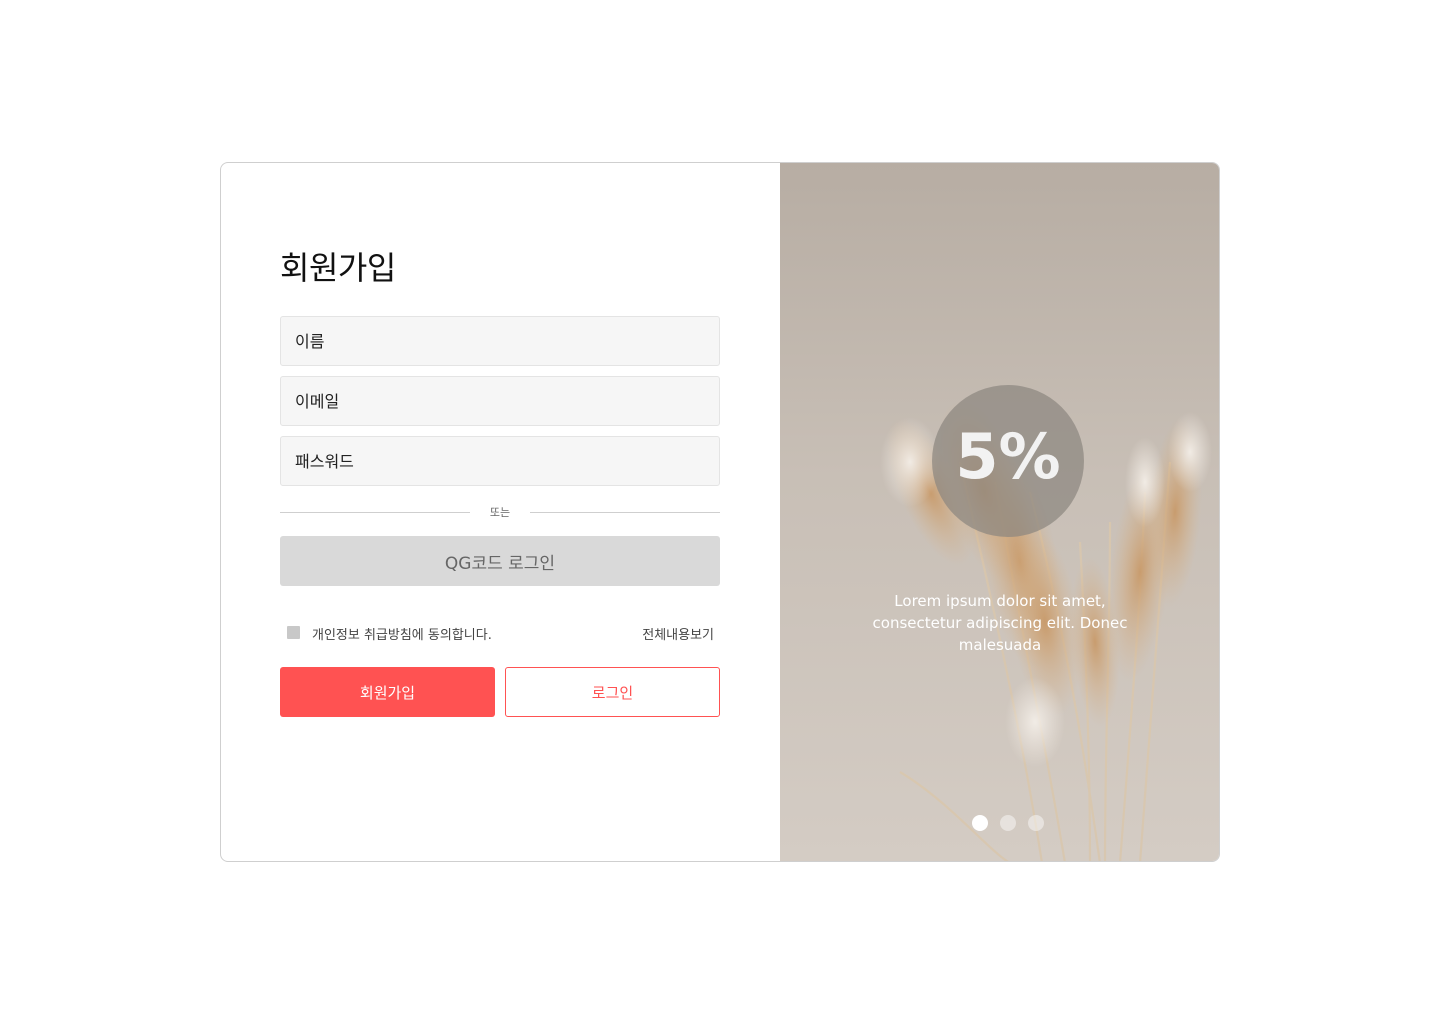 Image resolution: width=1440 pixels, height=1024 pixels. What do you see at coordinates (678, 633) in the screenshot?
I see `view-all-link: 전체내용보기` at bounding box center [678, 633].